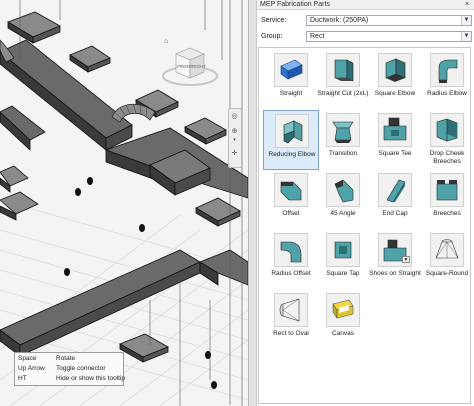 This screenshot has width=474, height=406. What do you see at coordinates (343, 213) in the screenshot?
I see `part-label: 45 Angle` at bounding box center [343, 213].